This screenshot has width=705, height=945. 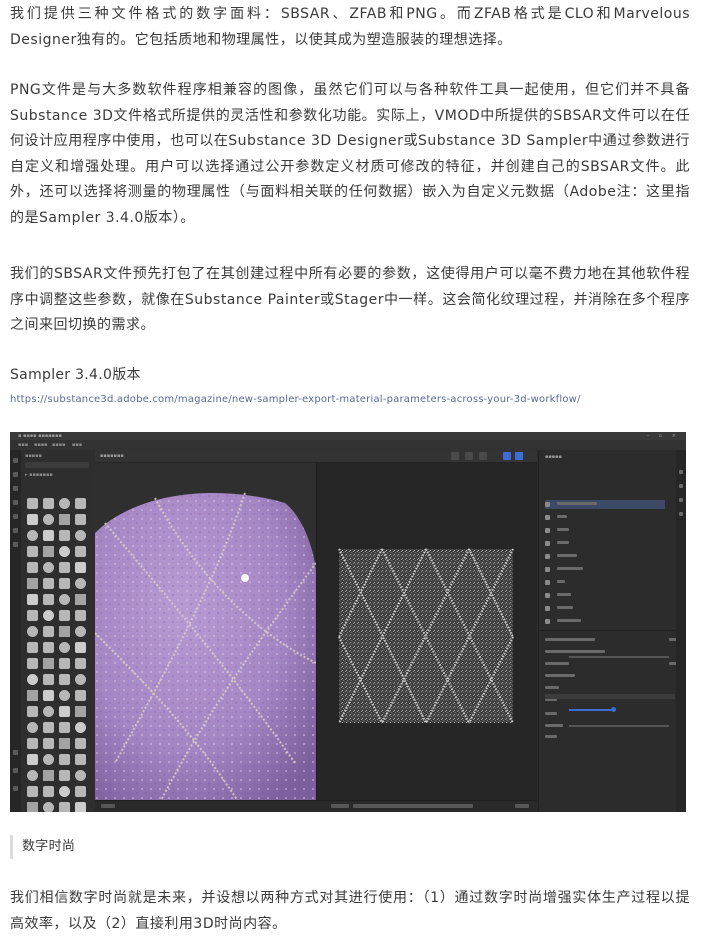 What do you see at coordinates (40, 436) in the screenshot?
I see `app-title-glyph: ▪ ▪▪▪▪ ▪▪▪▪▪▪▪` at bounding box center [40, 436].